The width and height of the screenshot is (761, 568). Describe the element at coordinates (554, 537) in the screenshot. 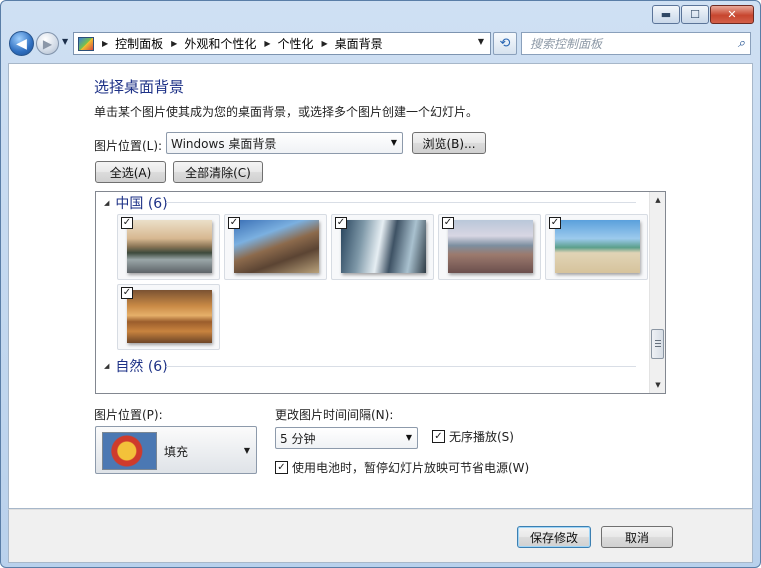

I see `save-changes-button: 保存修改` at that location.